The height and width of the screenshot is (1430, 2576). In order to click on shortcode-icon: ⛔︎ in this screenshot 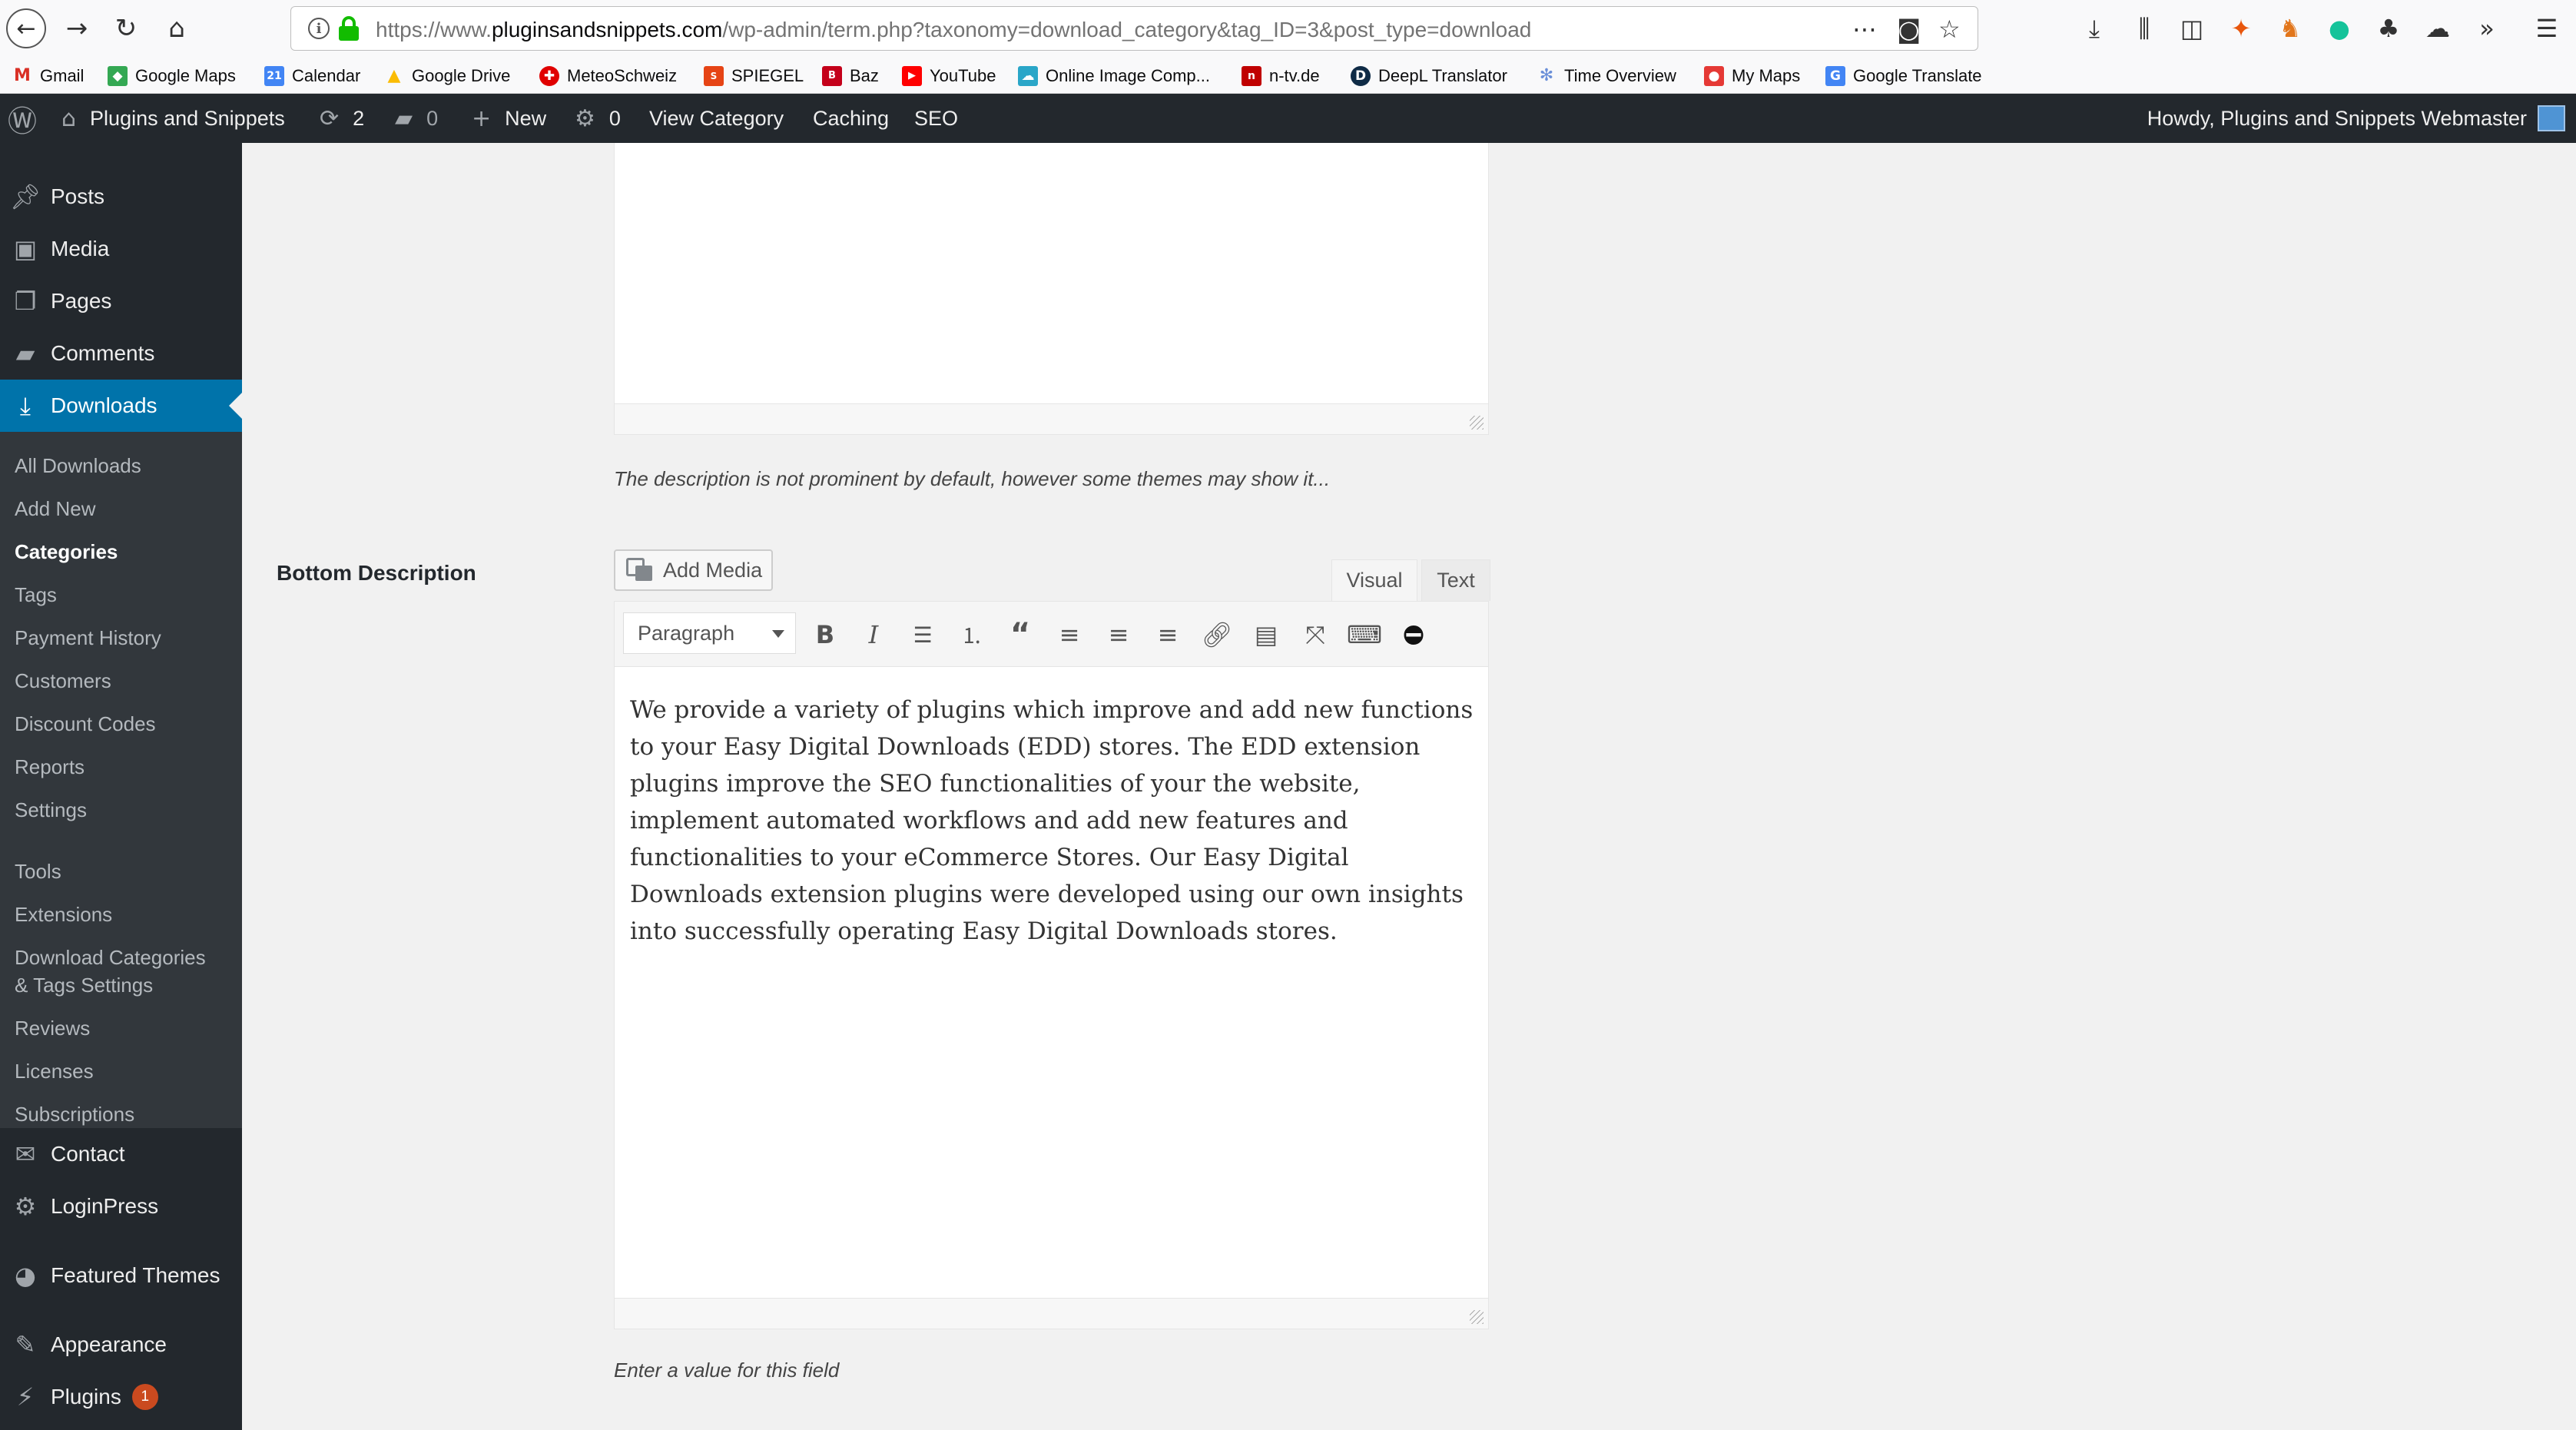, I will do `click(1413, 634)`.